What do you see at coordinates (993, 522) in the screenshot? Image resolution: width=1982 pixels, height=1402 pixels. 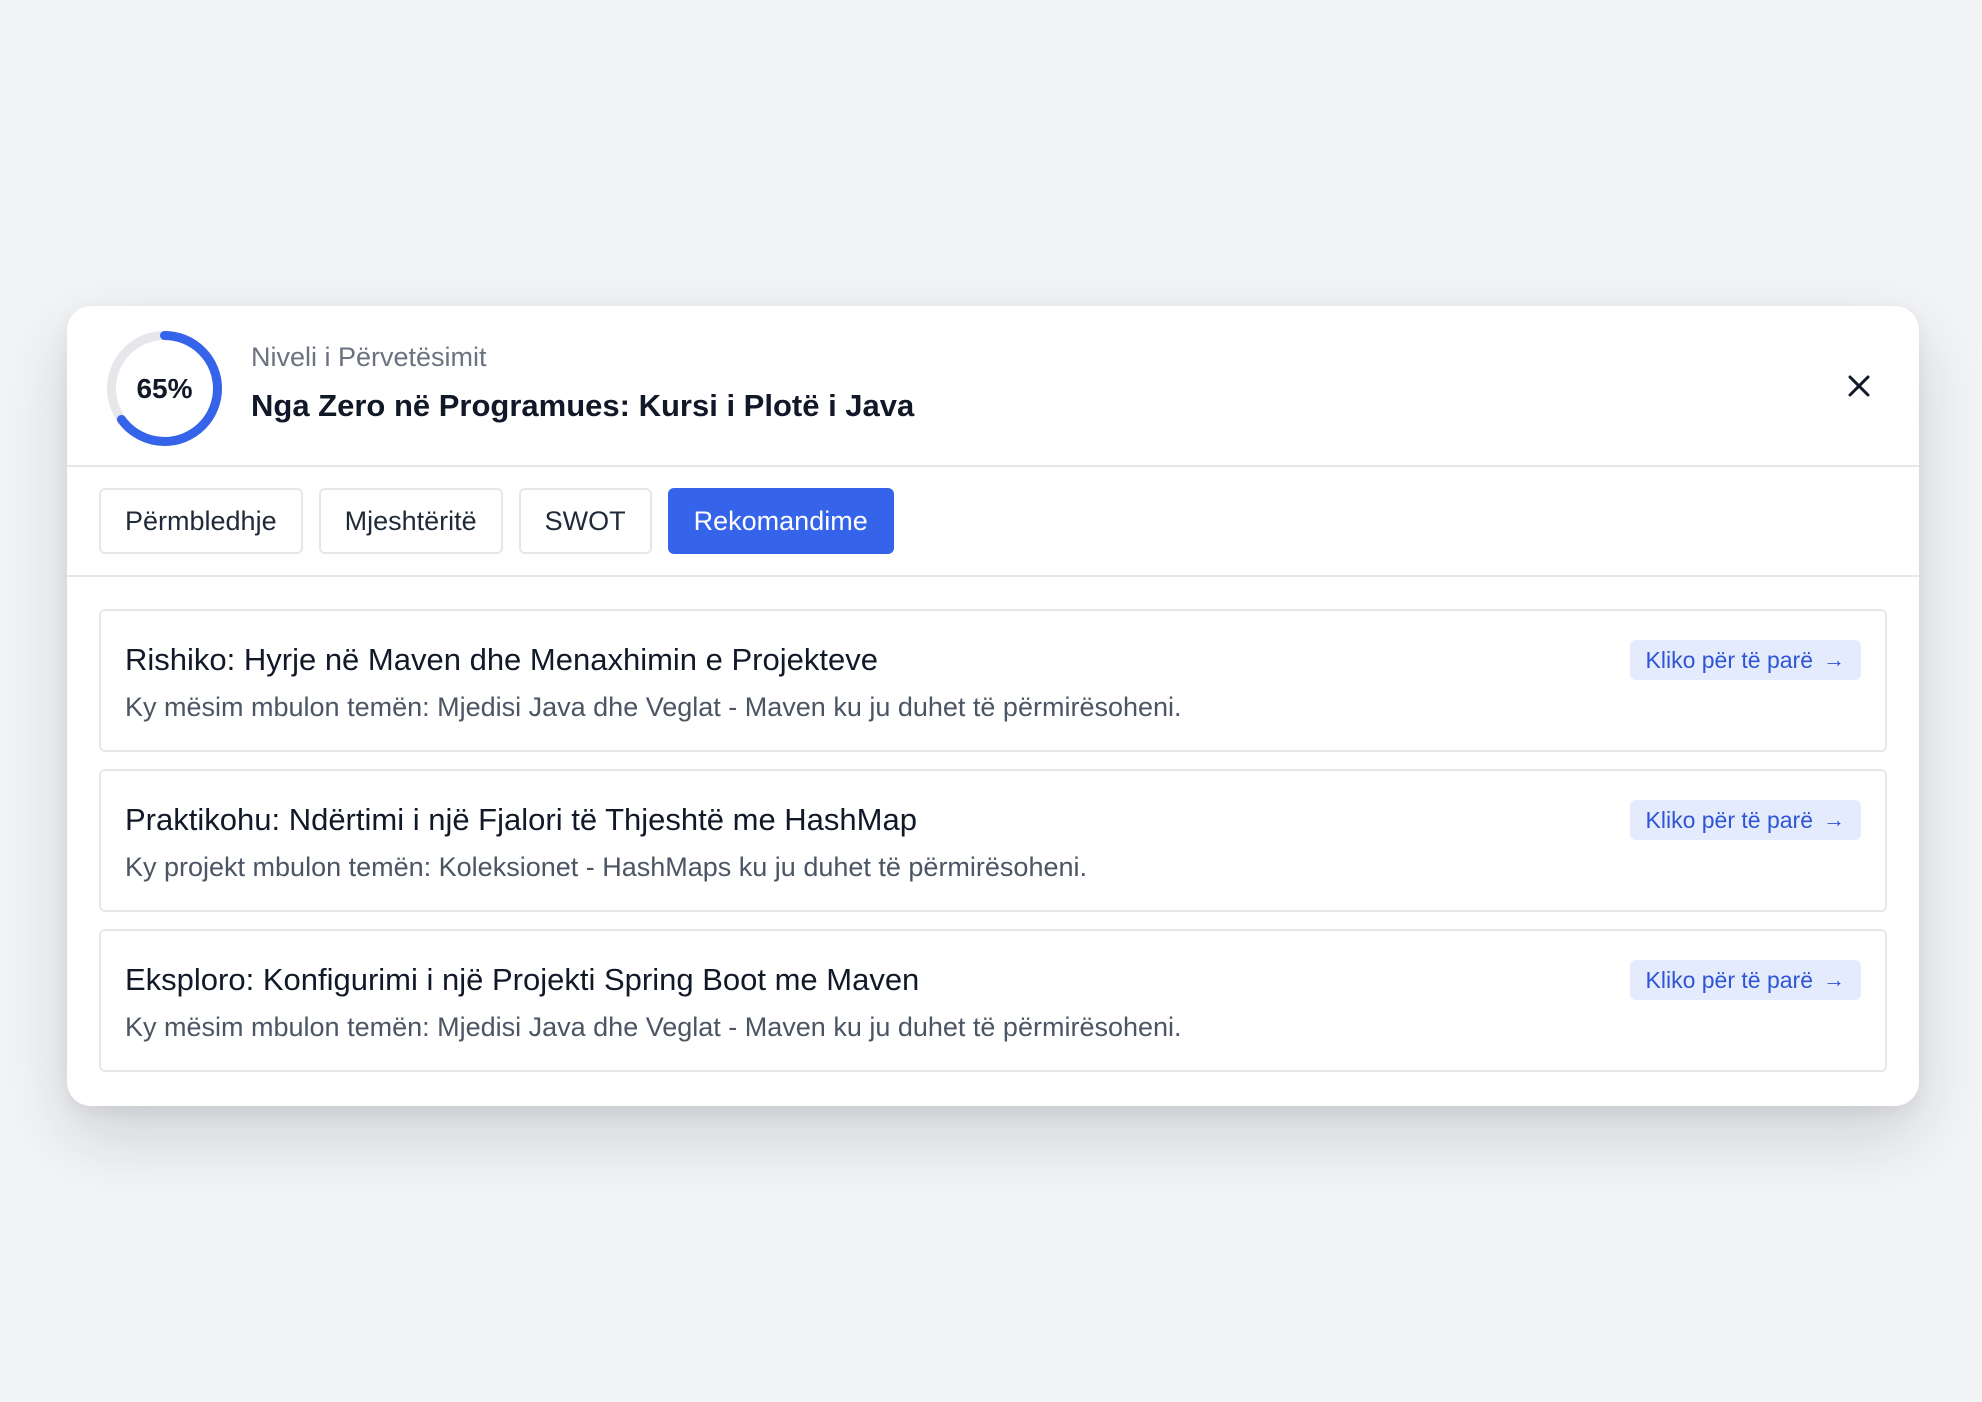 I see `tab-bar: Përmbledhje Mjeshtëritë SWOT Rekomandime` at bounding box center [993, 522].